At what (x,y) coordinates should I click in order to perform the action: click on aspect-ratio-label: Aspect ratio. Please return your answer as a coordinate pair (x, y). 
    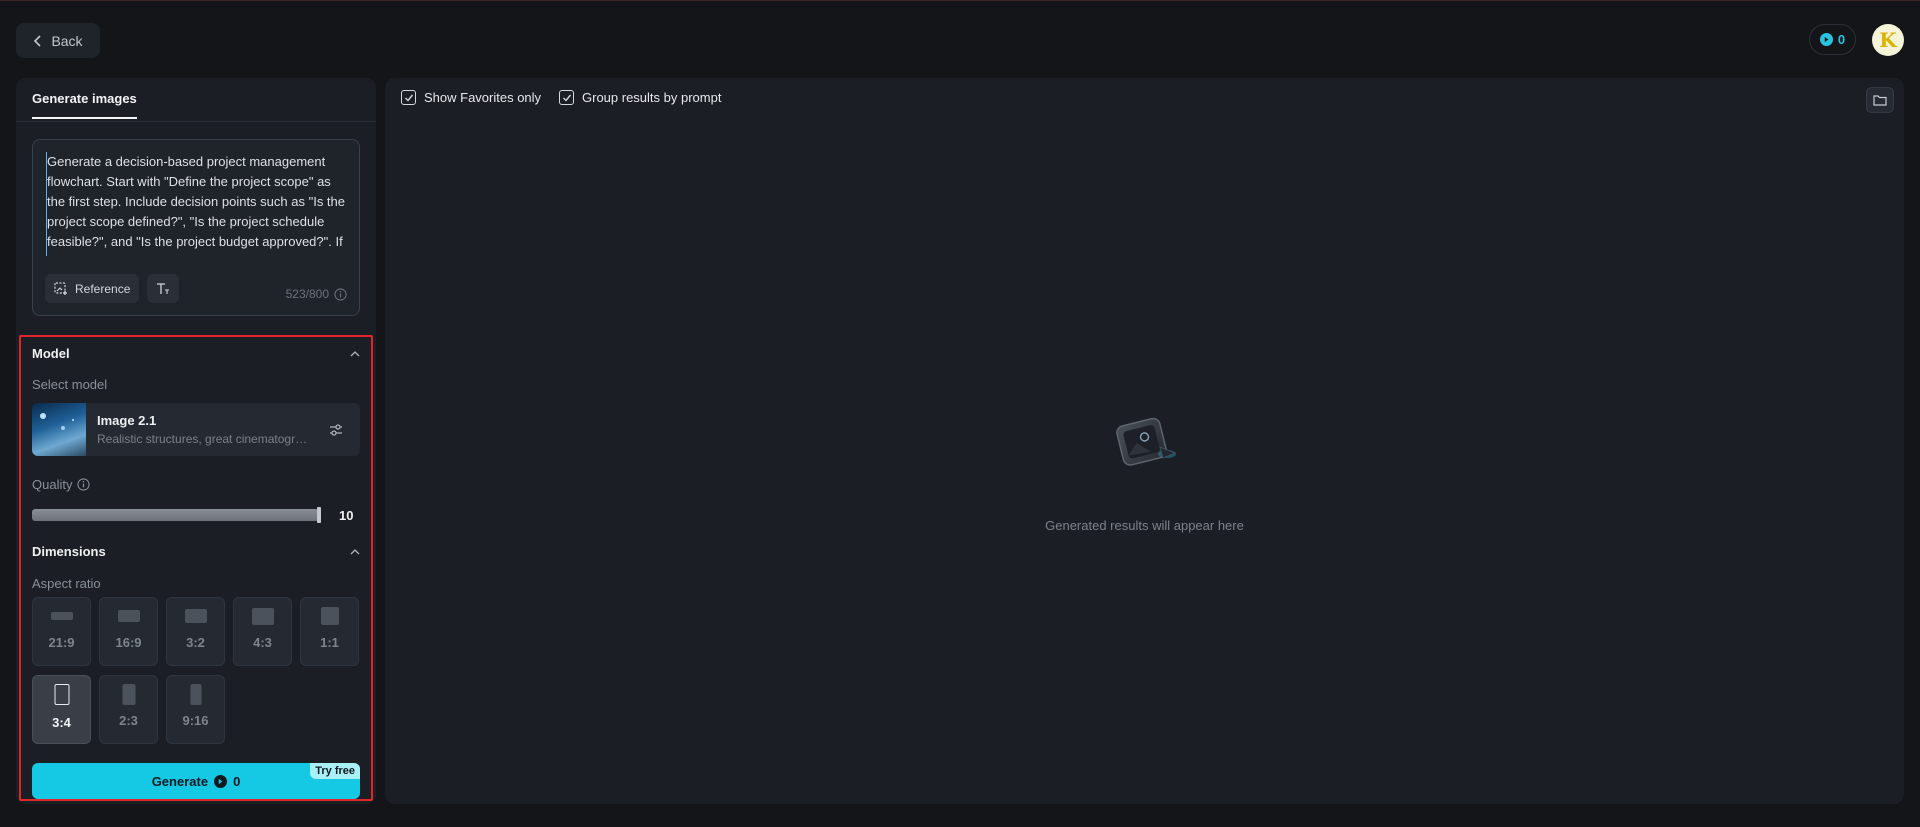
    Looking at the image, I should click on (66, 583).